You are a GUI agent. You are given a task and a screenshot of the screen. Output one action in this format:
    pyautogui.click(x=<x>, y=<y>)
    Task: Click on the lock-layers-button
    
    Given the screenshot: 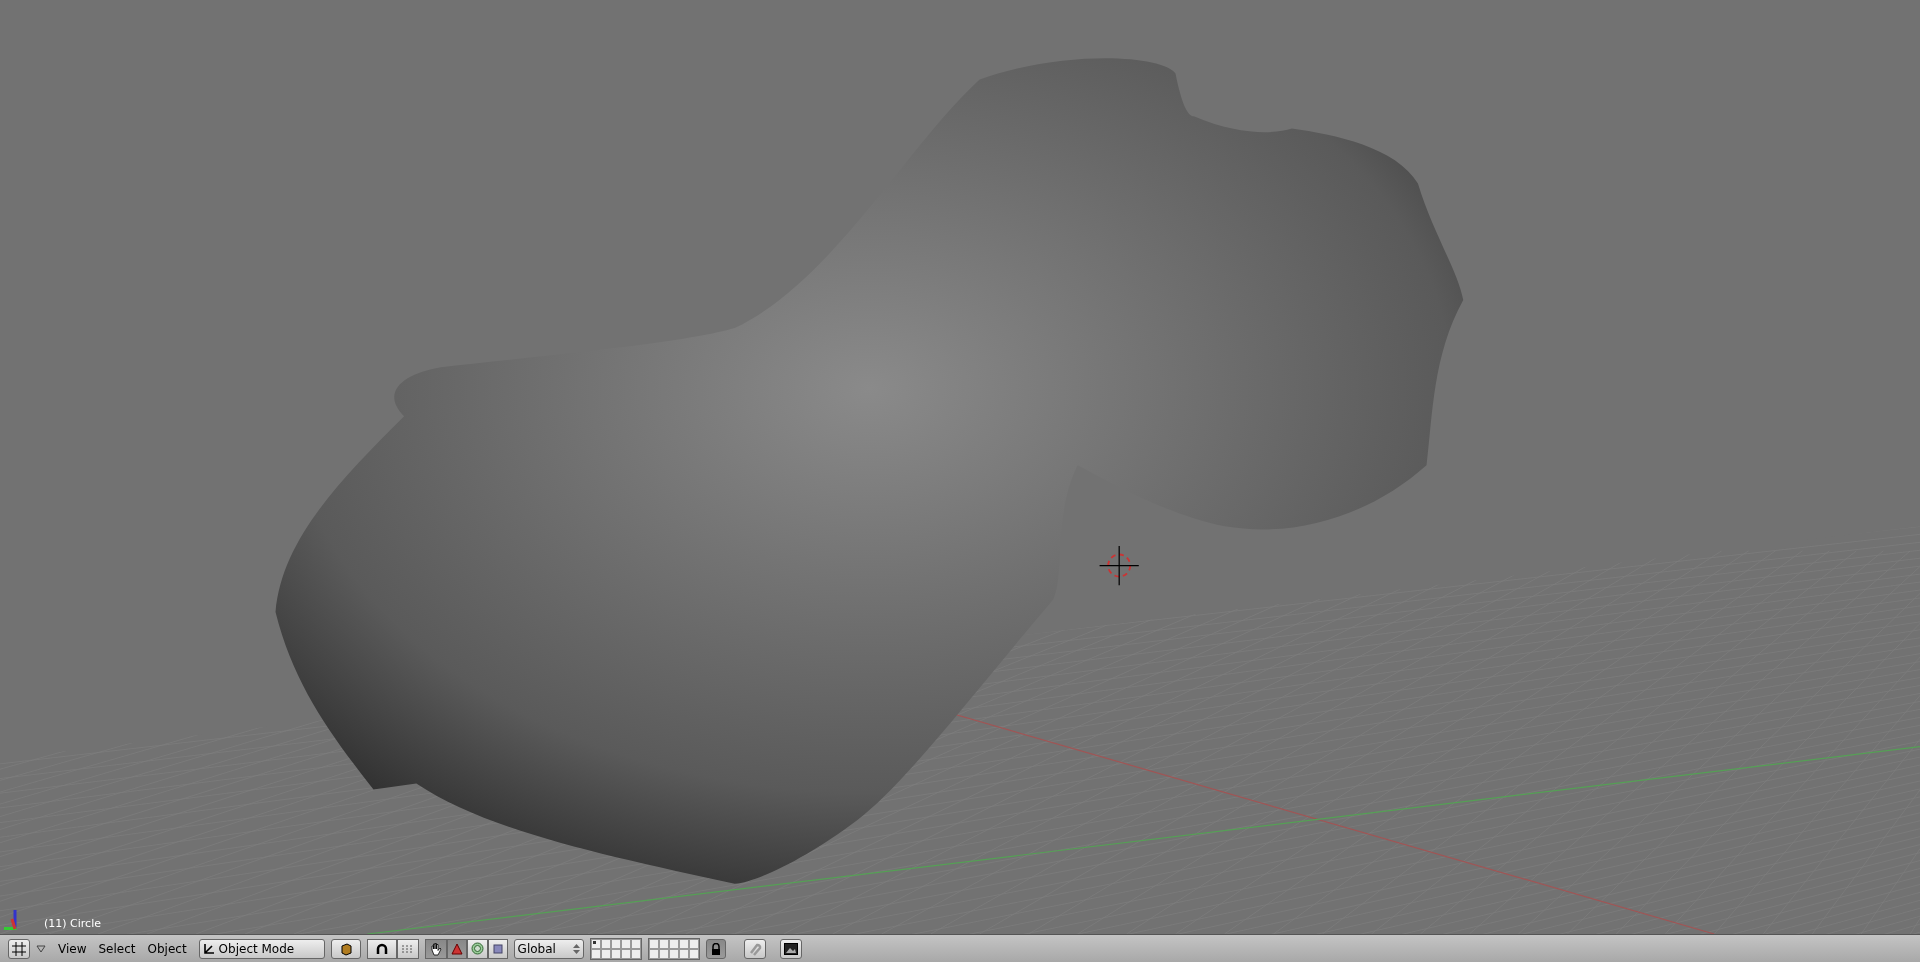 What is the action you would take?
    pyautogui.click(x=715, y=948)
    